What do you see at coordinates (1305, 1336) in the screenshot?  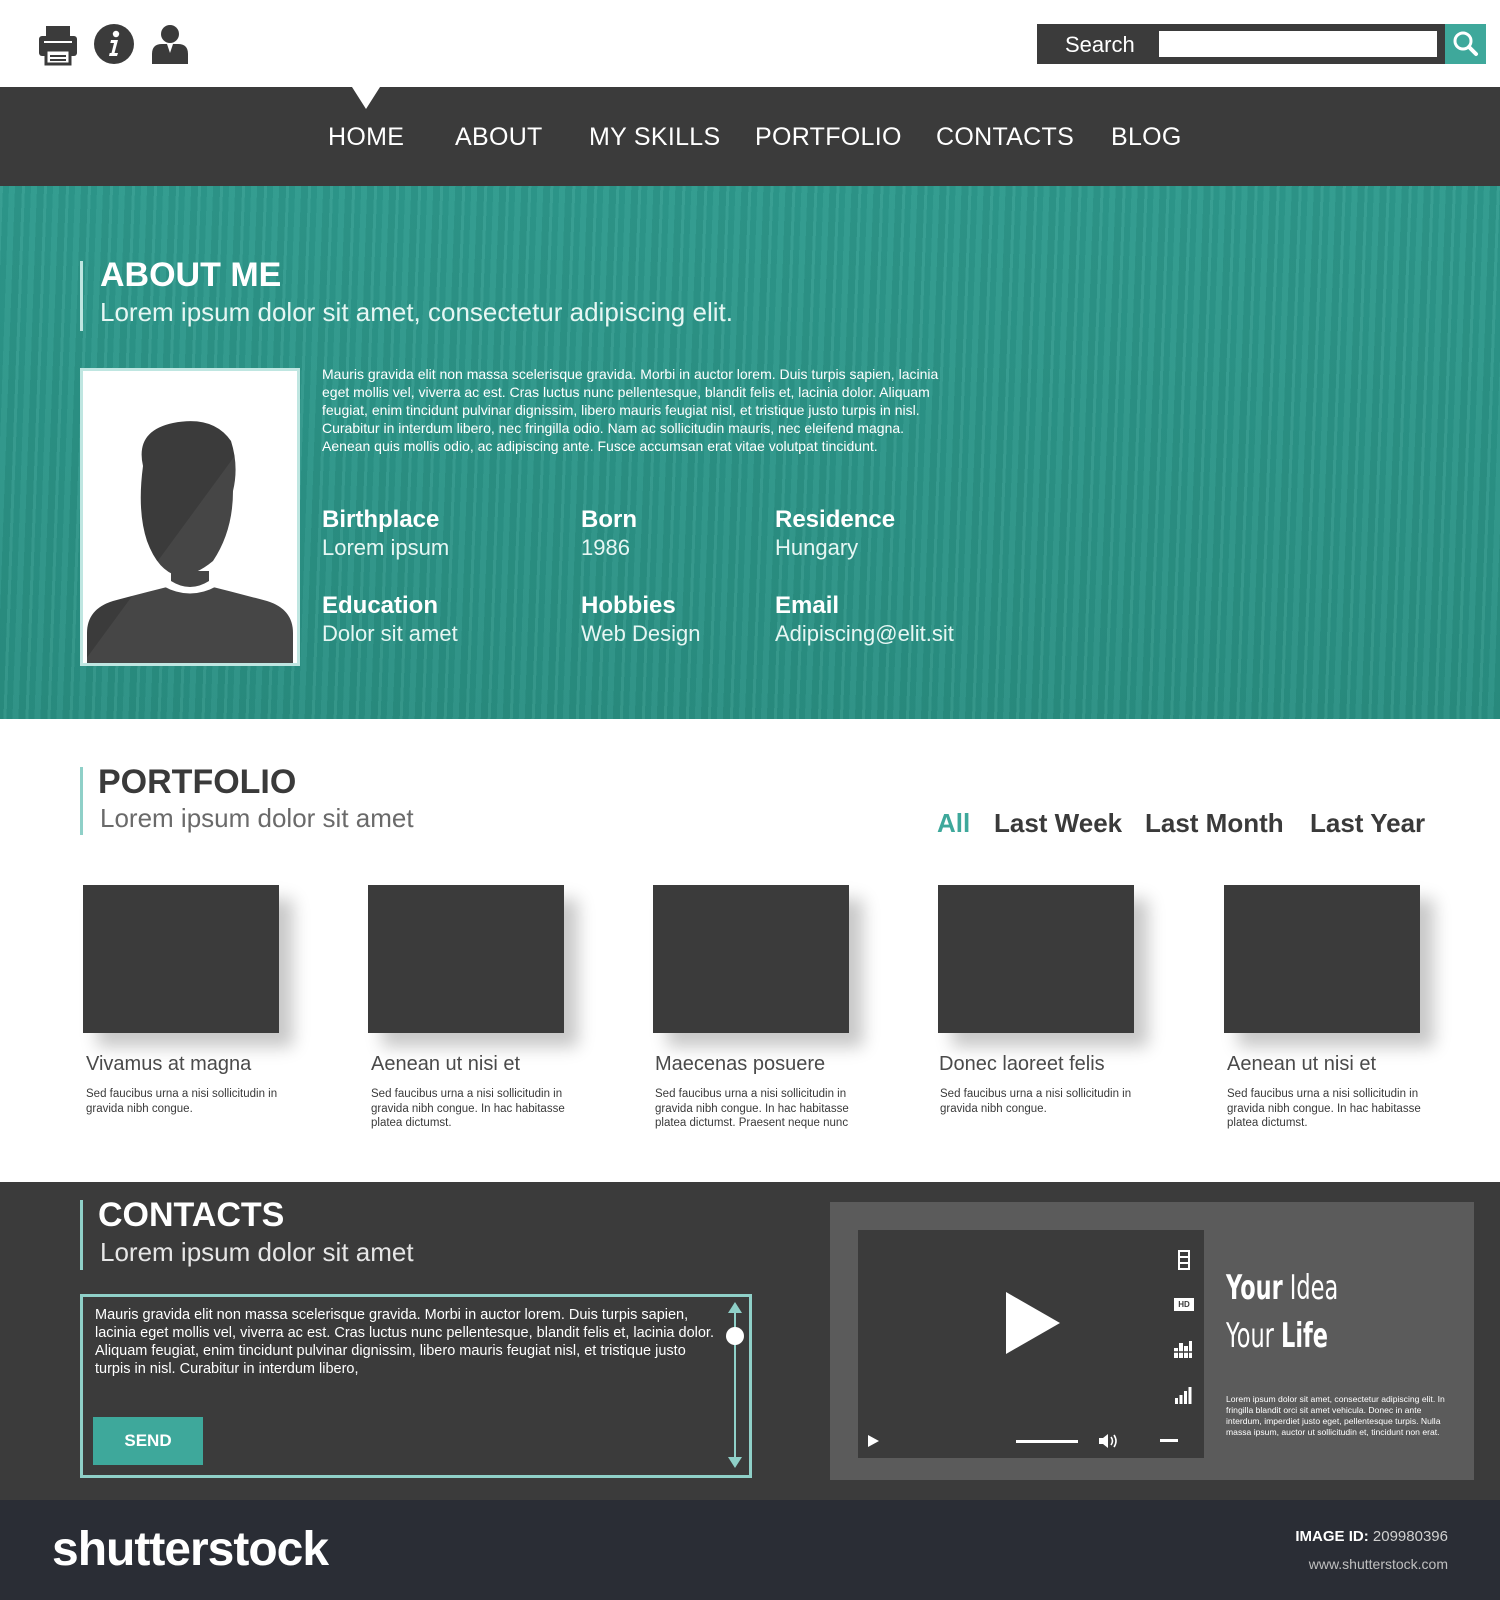 I see `promo-heading-bold: Life` at bounding box center [1305, 1336].